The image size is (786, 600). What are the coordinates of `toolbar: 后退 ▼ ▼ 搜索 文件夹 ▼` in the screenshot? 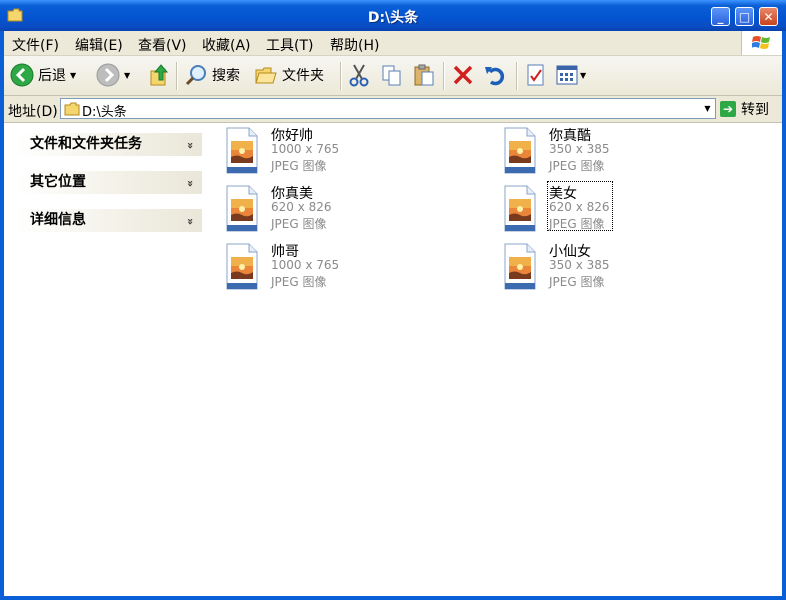 It's located at (393, 76).